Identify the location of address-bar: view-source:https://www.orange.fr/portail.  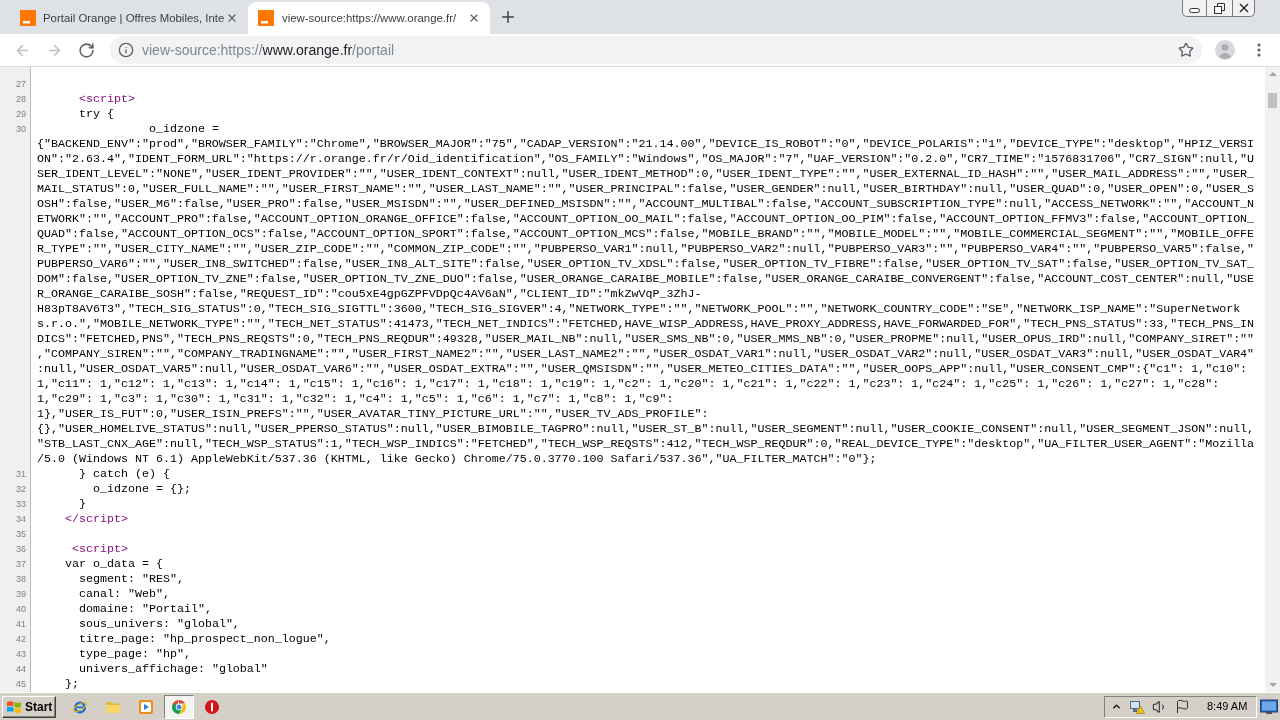
(656, 50).